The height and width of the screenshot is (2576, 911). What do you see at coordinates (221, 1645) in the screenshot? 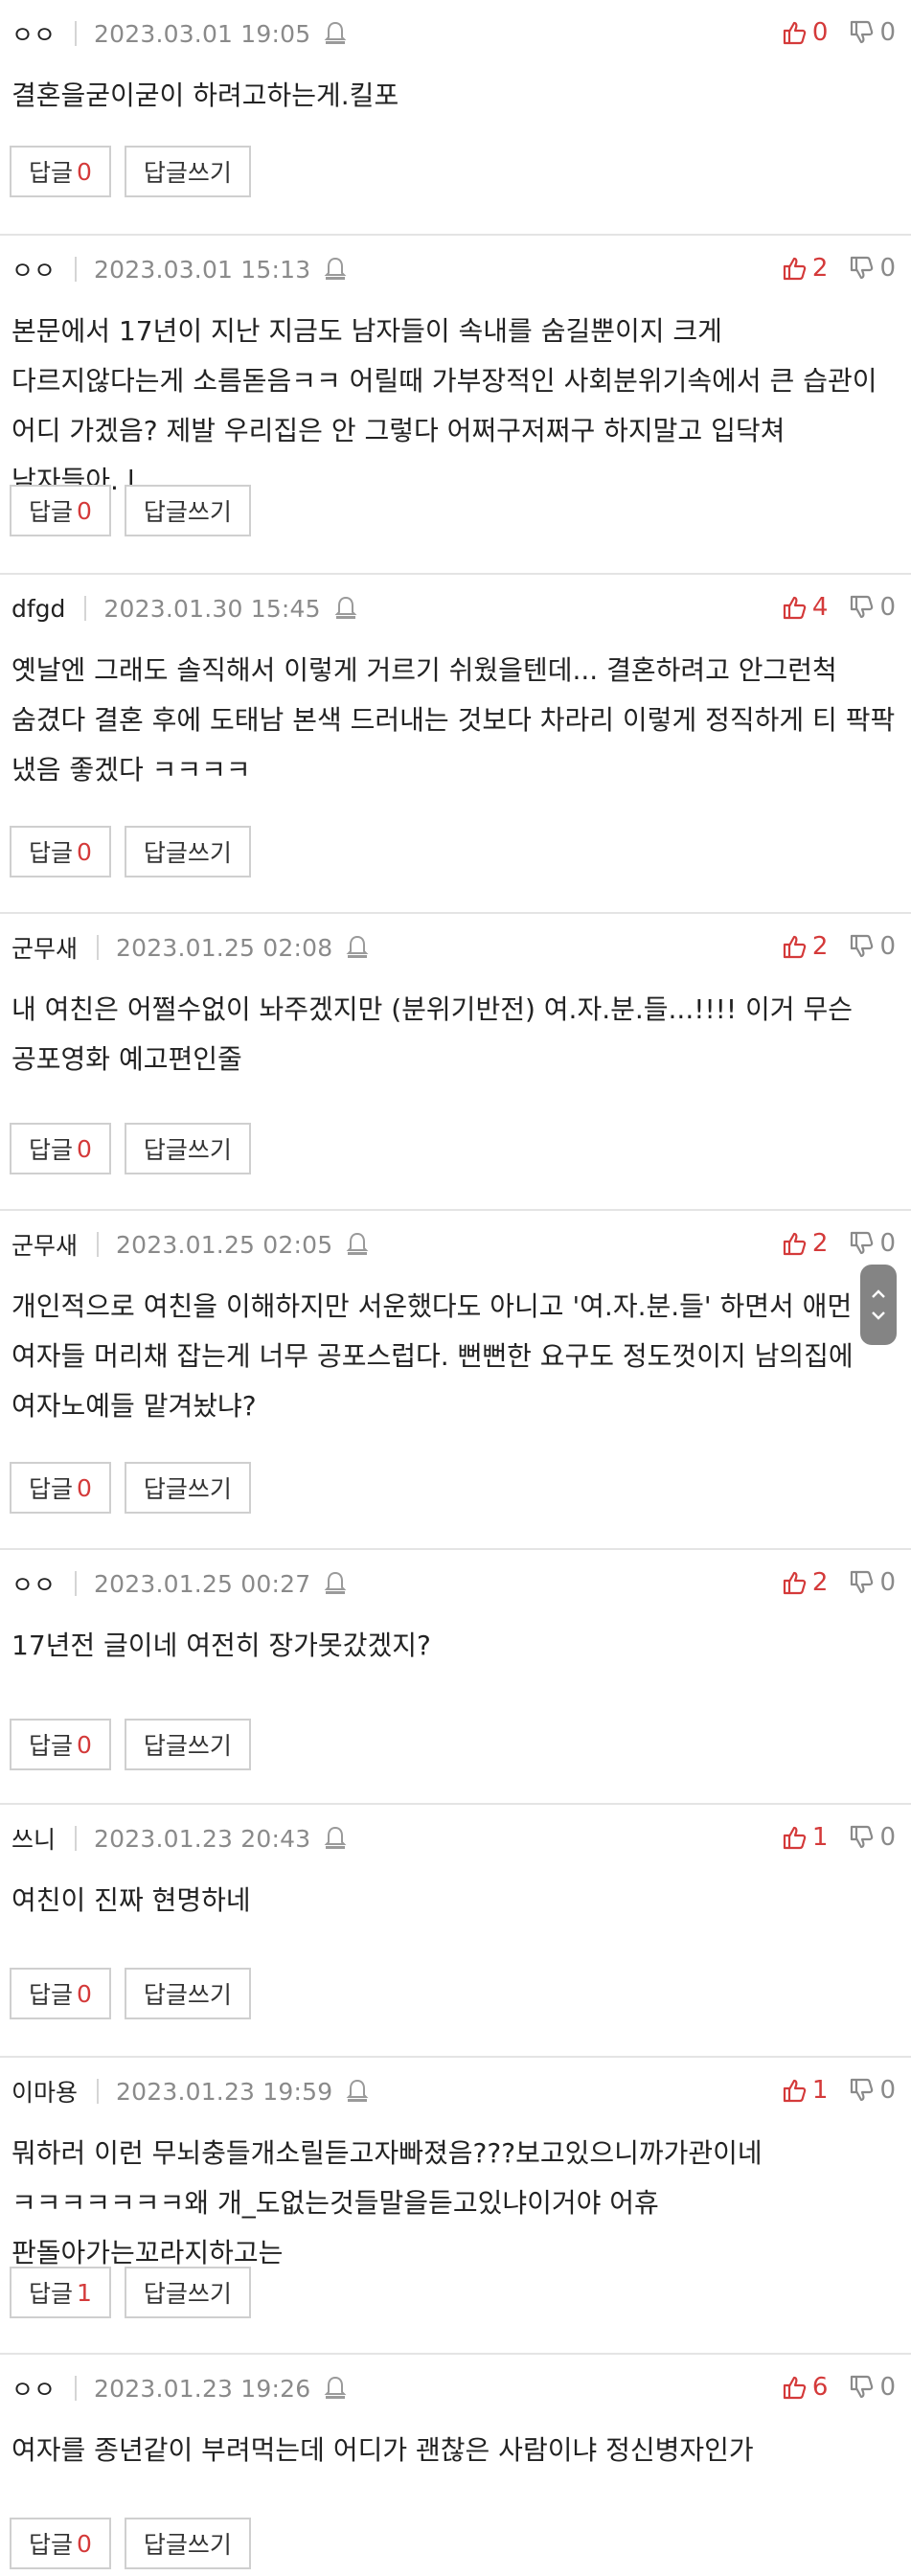
I see `comment-text: 17년전 글이네 여전히 장가못갔겠지?` at bounding box center [221, 1645].